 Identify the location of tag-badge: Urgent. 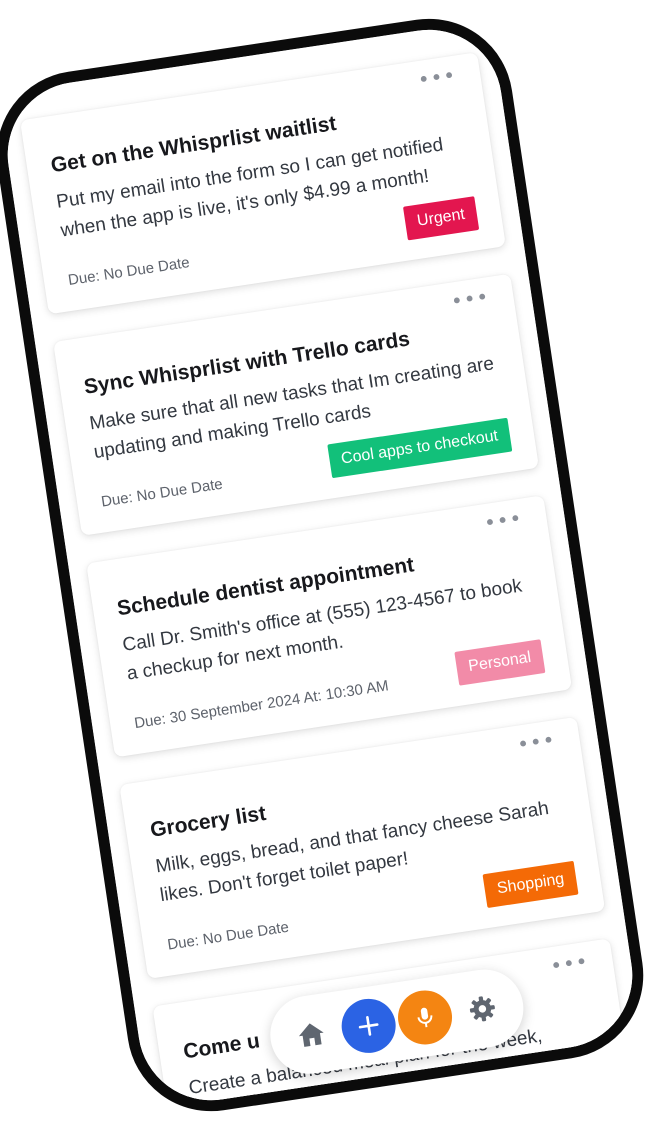
(441, 218).